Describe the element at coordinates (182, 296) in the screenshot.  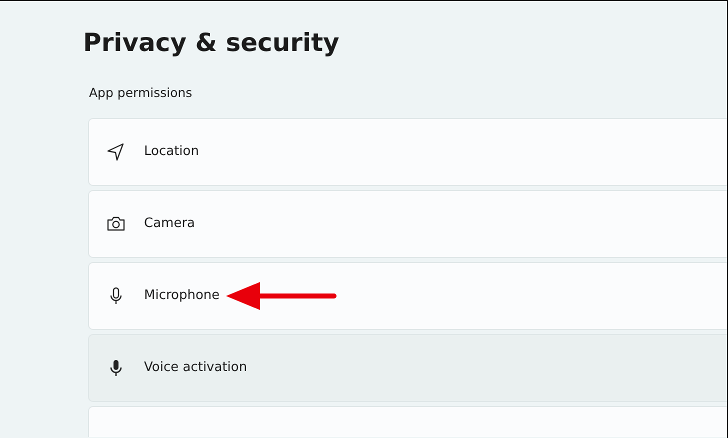
I see `item-label: Microphone` at that location.